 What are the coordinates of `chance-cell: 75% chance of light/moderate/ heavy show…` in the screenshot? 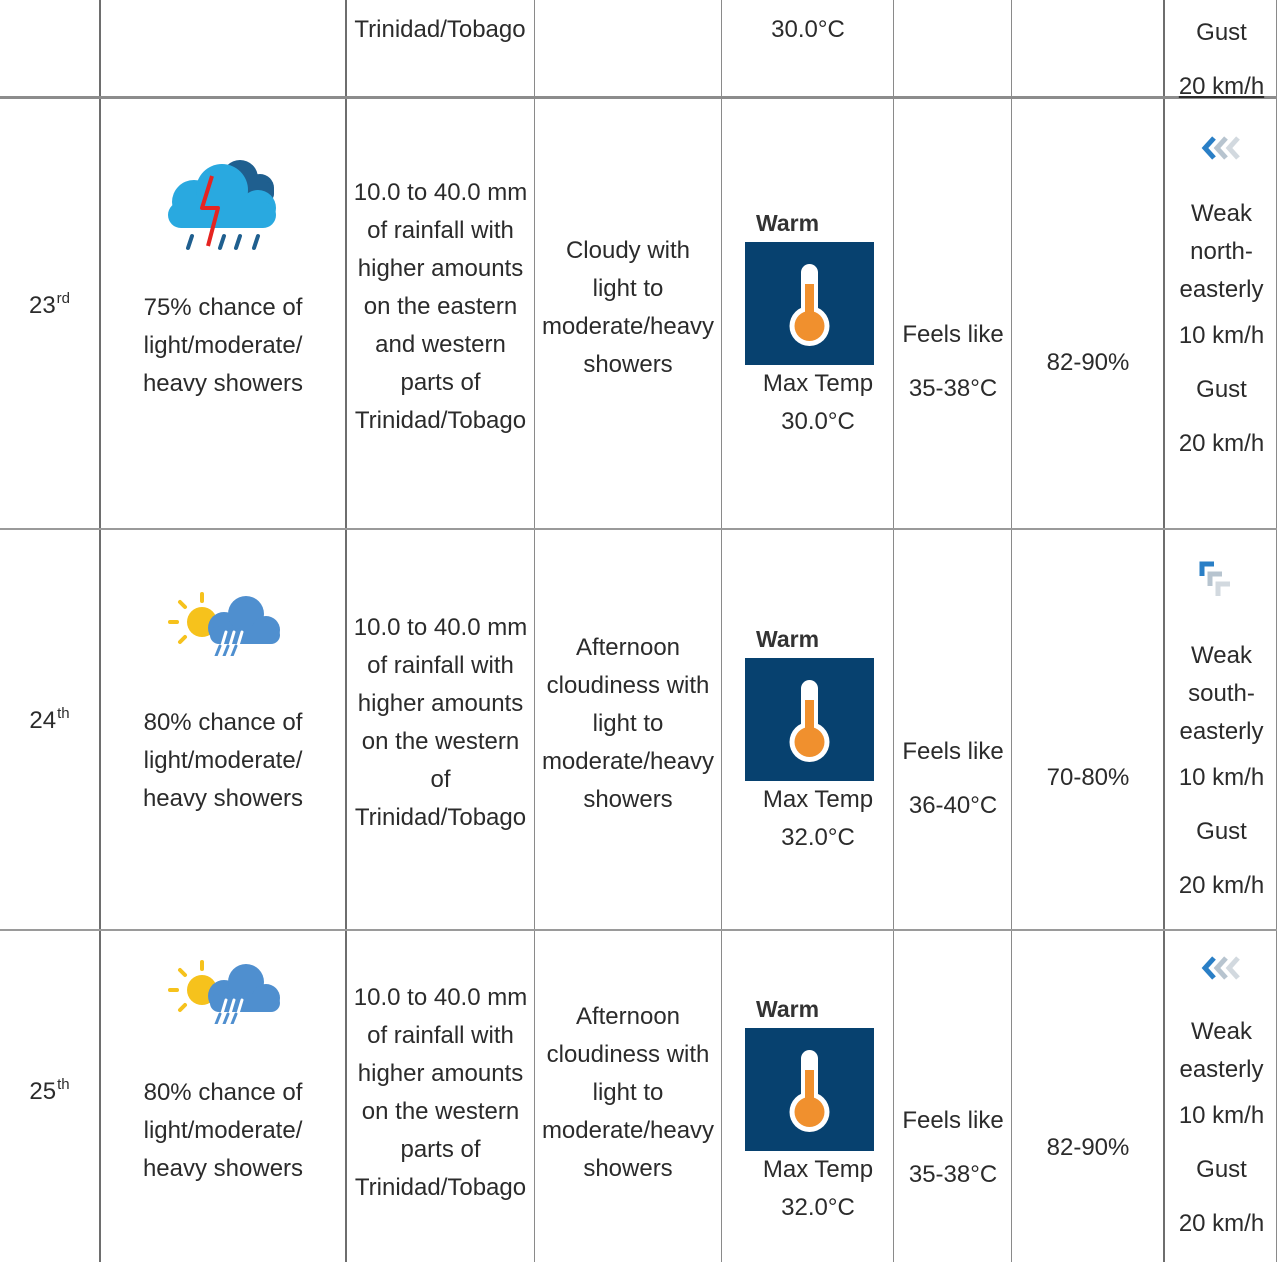 It's located at (223, 345).